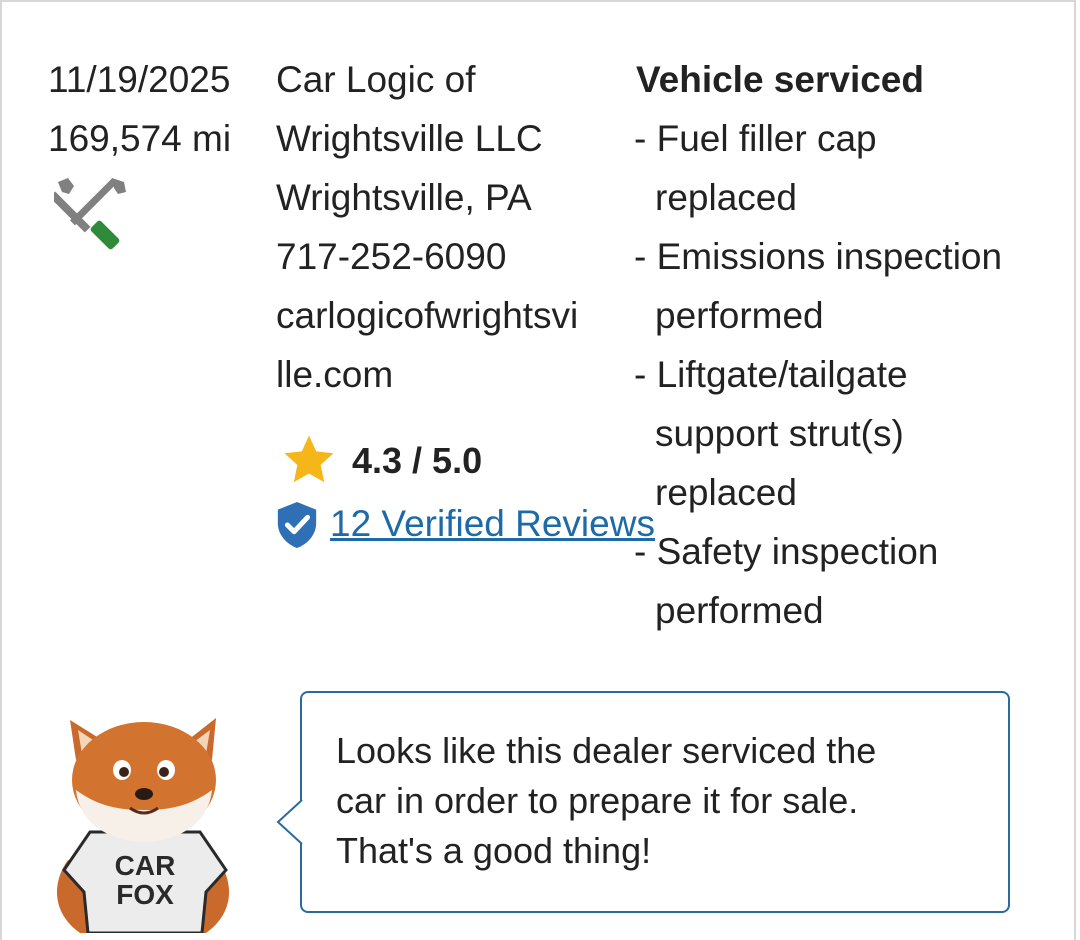  I want to click on dealer-name-line2: Wrightsville LLC, so click(409, 138).